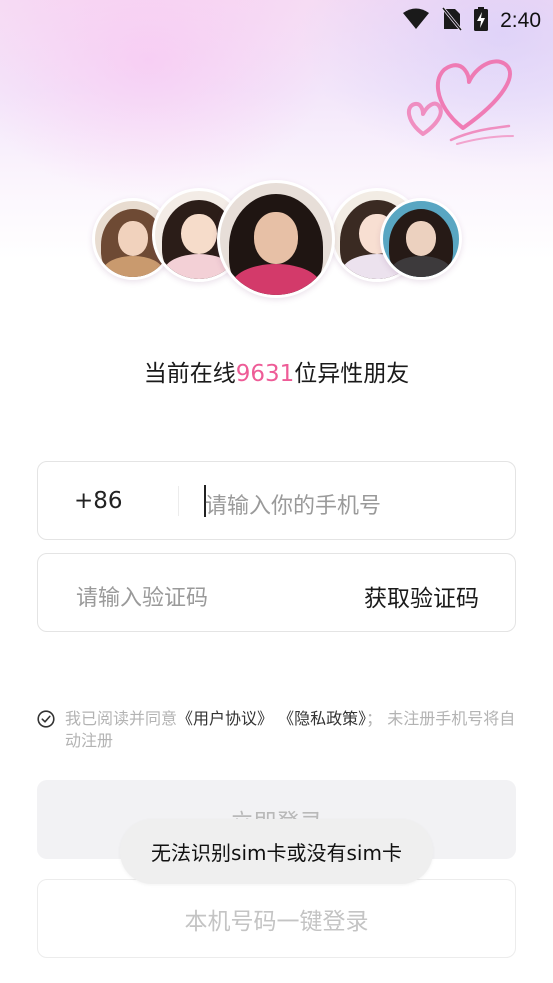 The height and width of the screenshot is (983, 553). I want to click on hearts-icon, so click(458, 100).